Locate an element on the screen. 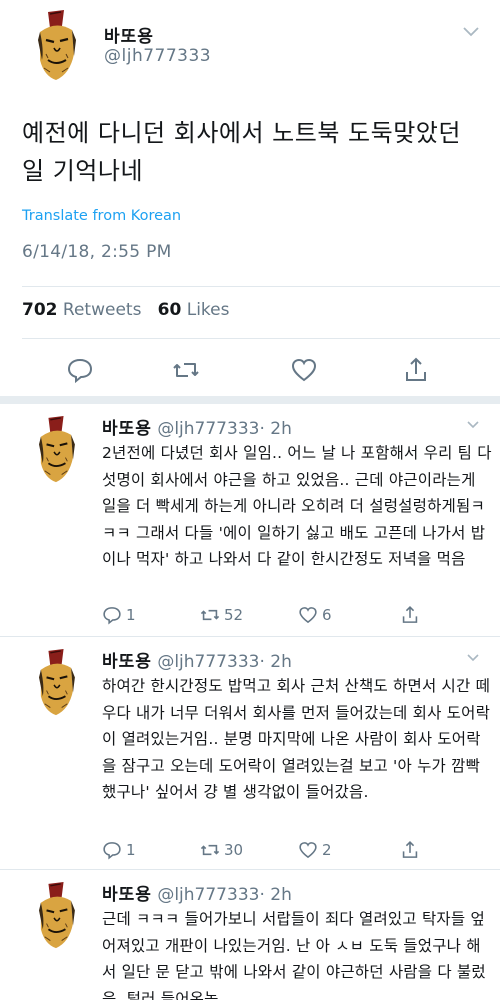 This screenshot has width=500, height=1000. retweet-button: 30 is located at coordinates (221, 850).